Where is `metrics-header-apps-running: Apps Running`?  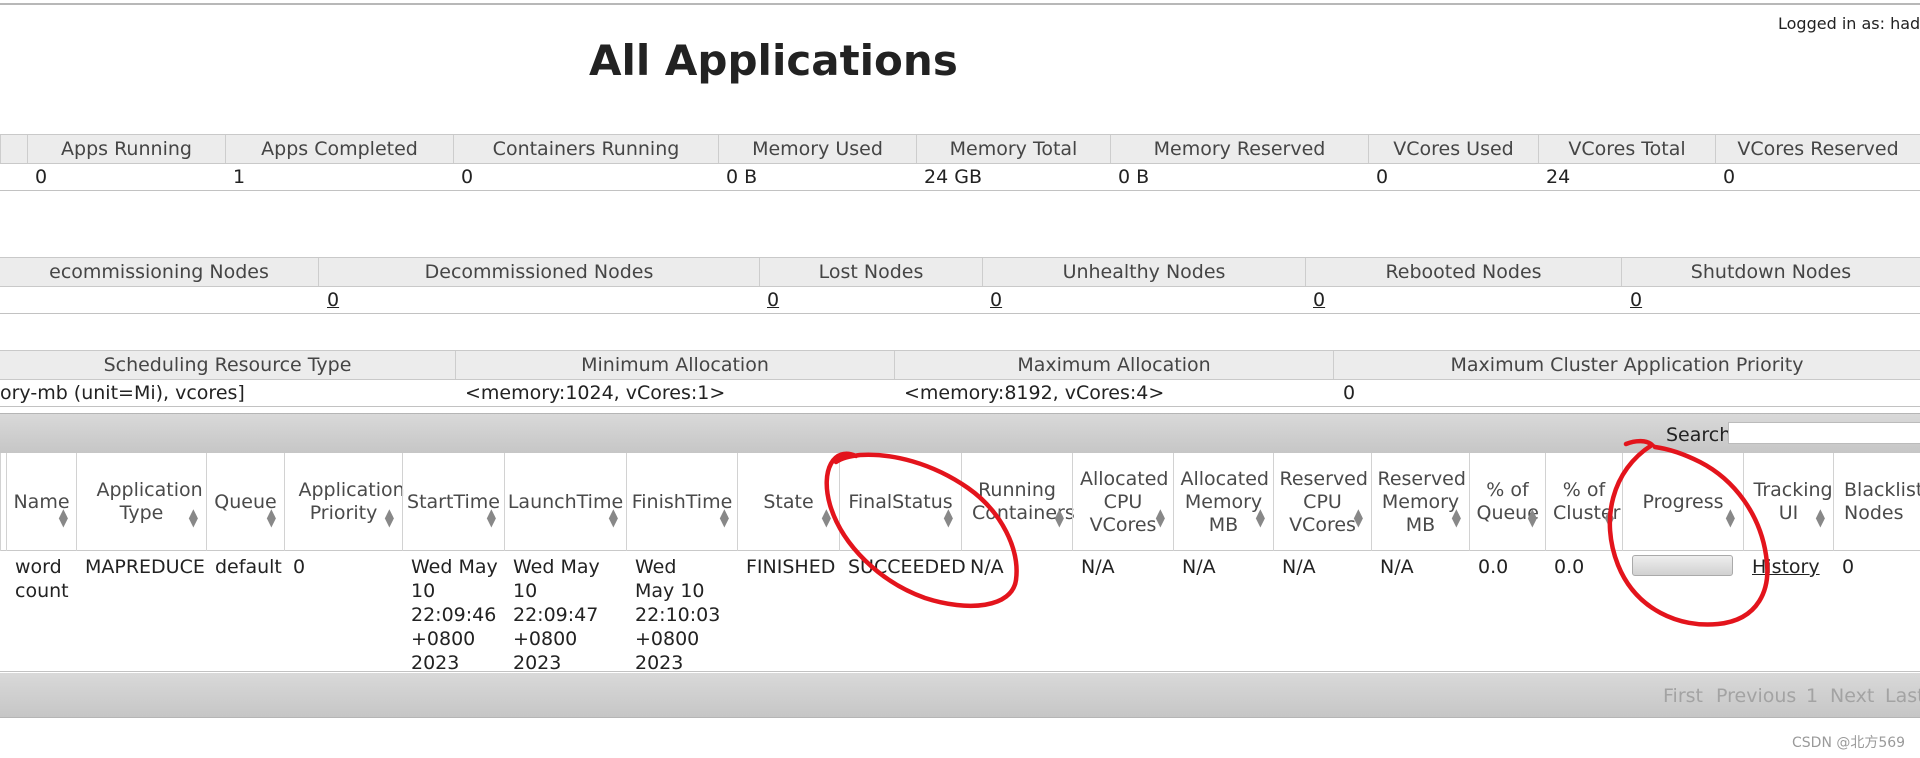 metrics-header-apps-running: Apps Running is located at coordinates (126, 149).